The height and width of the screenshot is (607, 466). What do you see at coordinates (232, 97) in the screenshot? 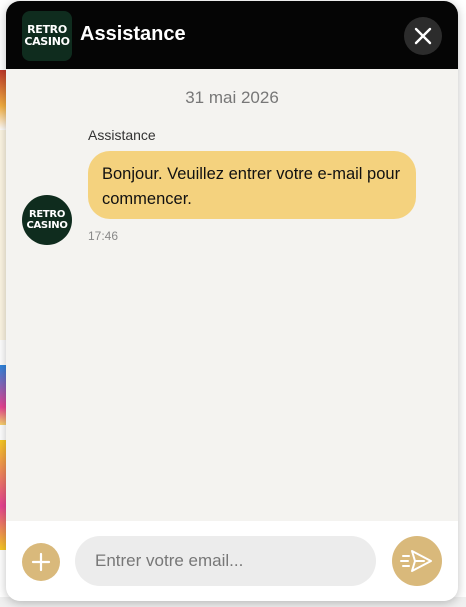
I see `conversation-date: 31 mai 2026` at bounding box center [232, 97].